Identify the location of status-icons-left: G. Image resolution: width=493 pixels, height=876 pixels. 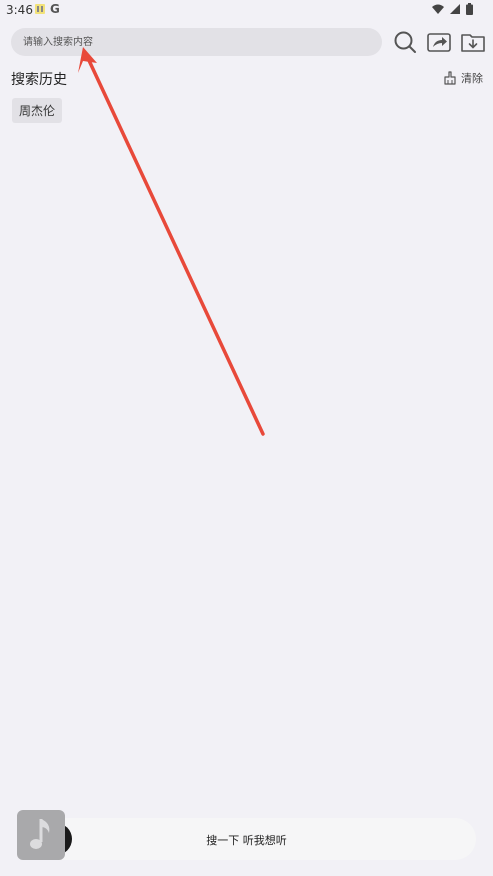
(47, 9).